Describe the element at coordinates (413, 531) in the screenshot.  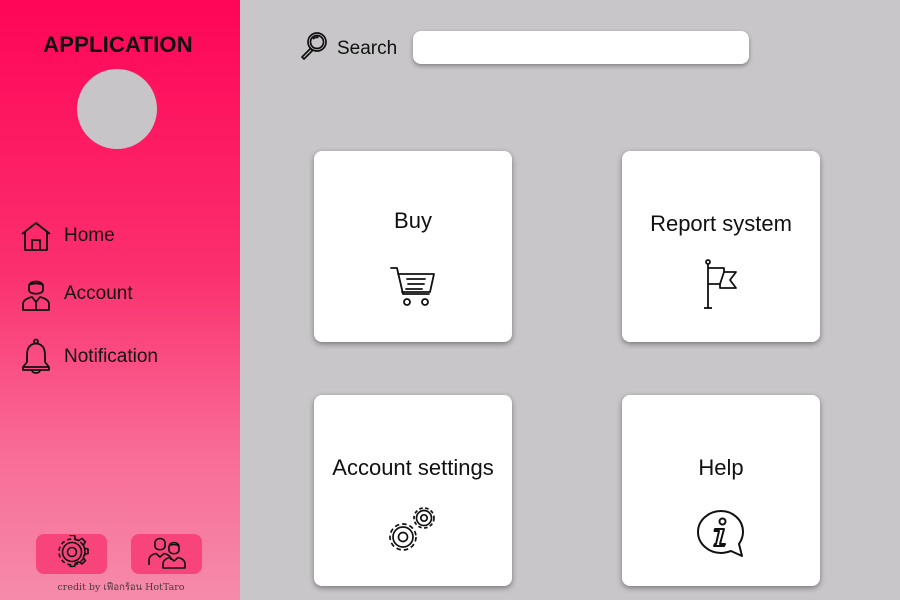
I see `gears-icon` at that location.